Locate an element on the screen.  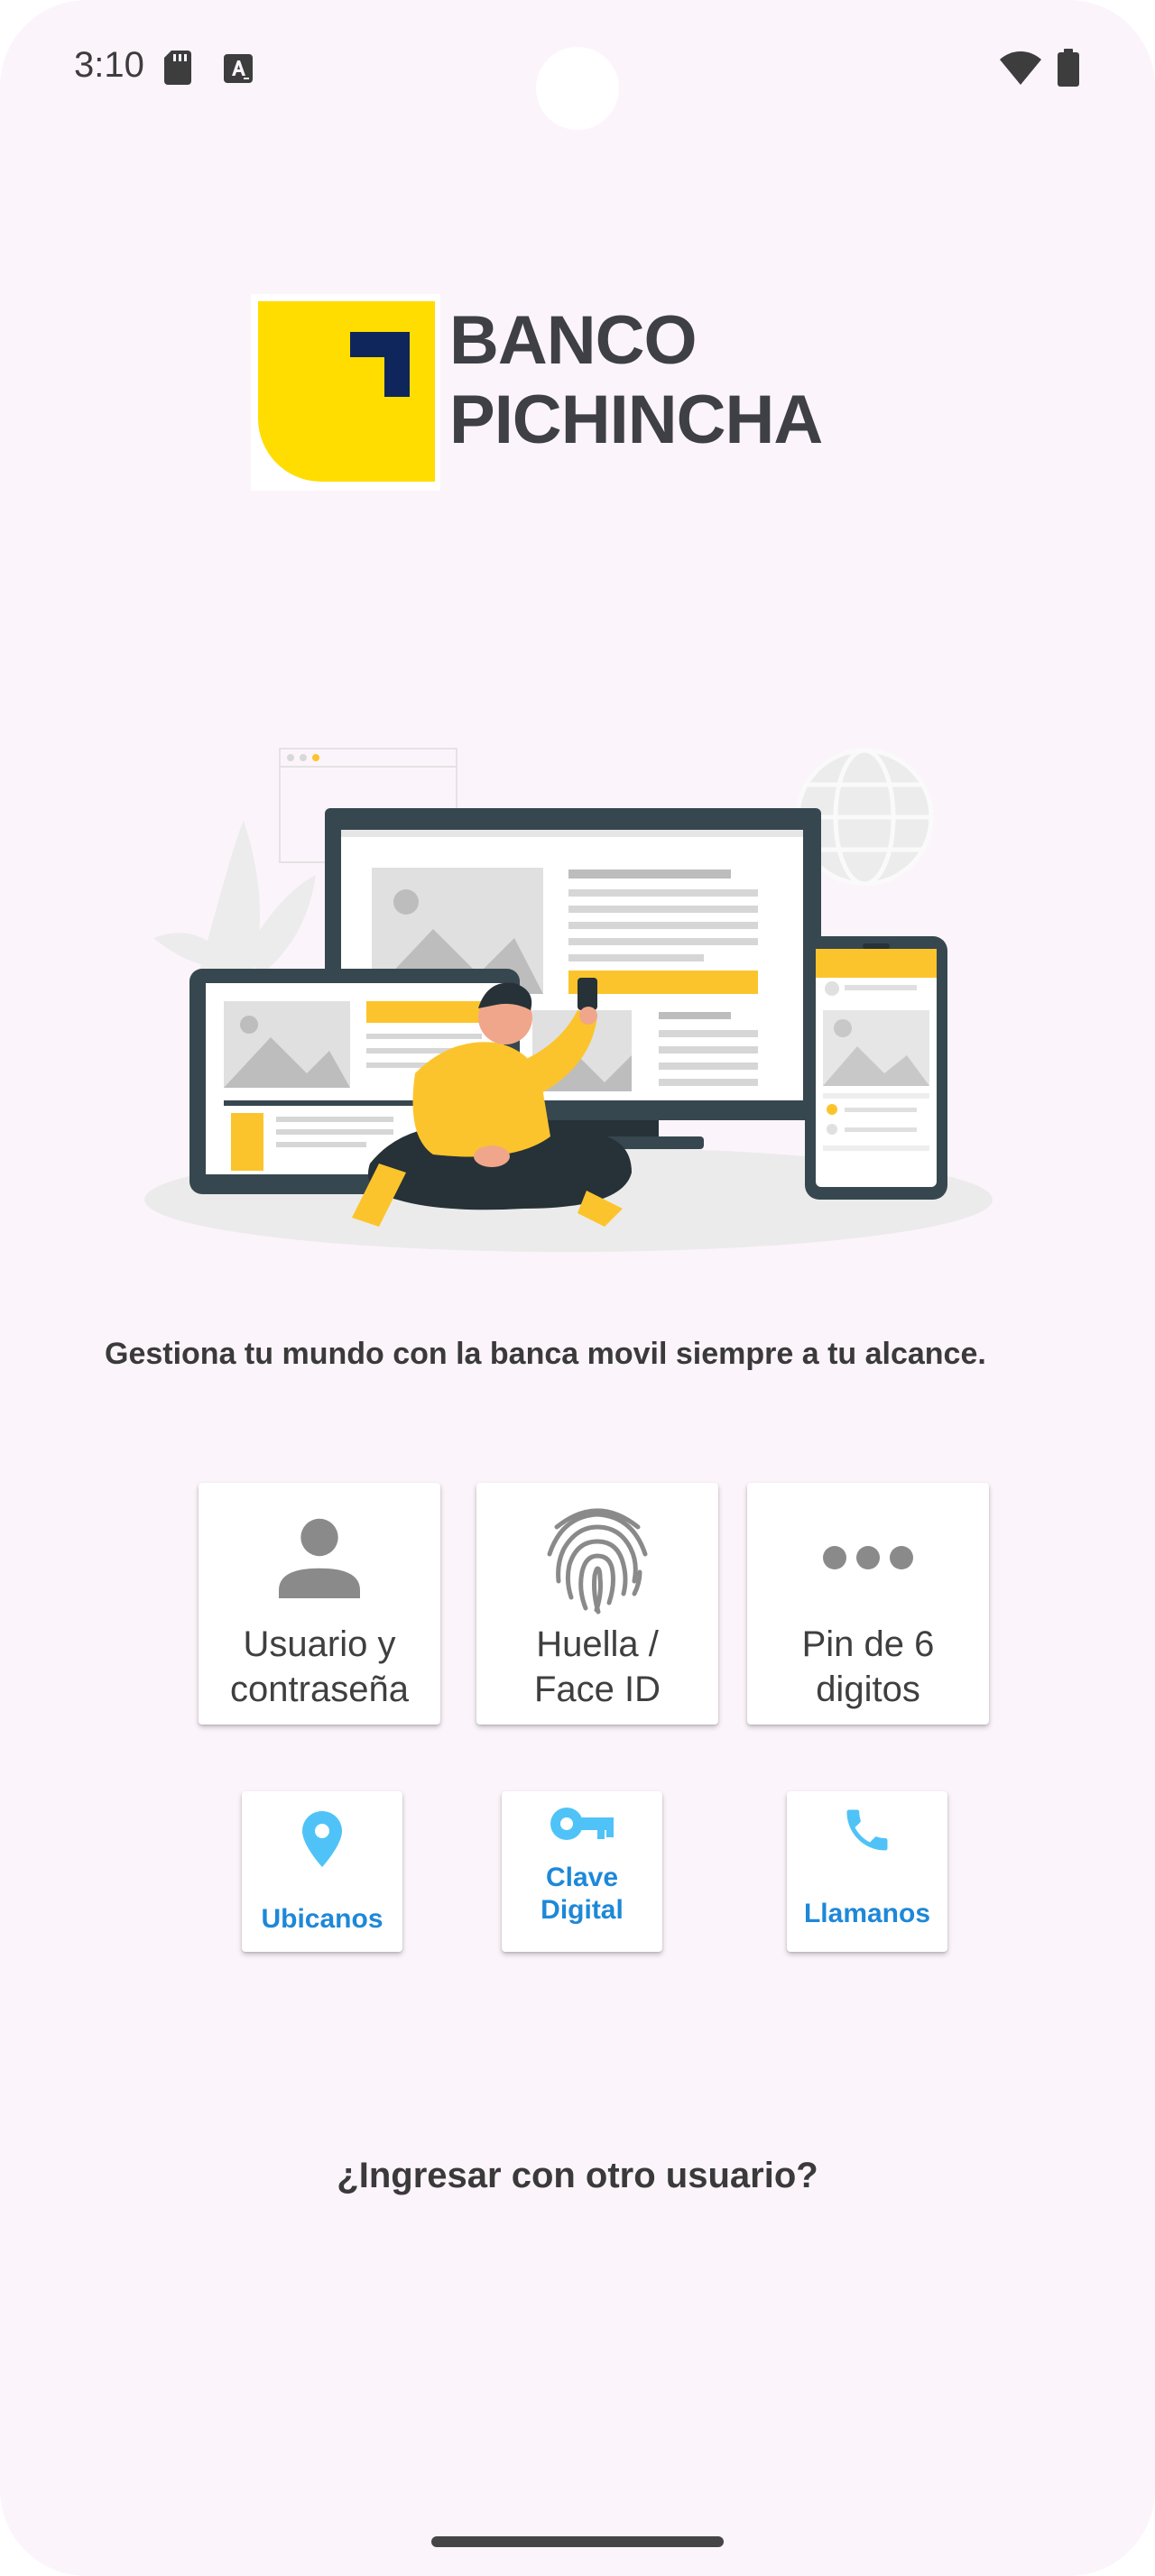
phone-icon is located at coordinates (867, 1832).